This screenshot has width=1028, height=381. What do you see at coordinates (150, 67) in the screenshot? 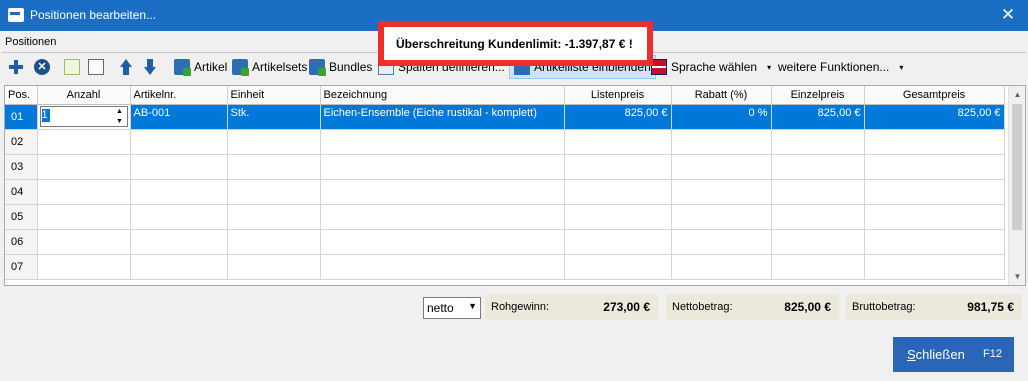
I see `move-down-button` at bounding box center [150, 67].